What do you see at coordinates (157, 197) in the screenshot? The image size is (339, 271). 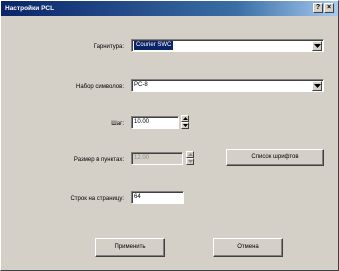 I see `lines-per-page-input: 64` at bounding box center [157, 197].